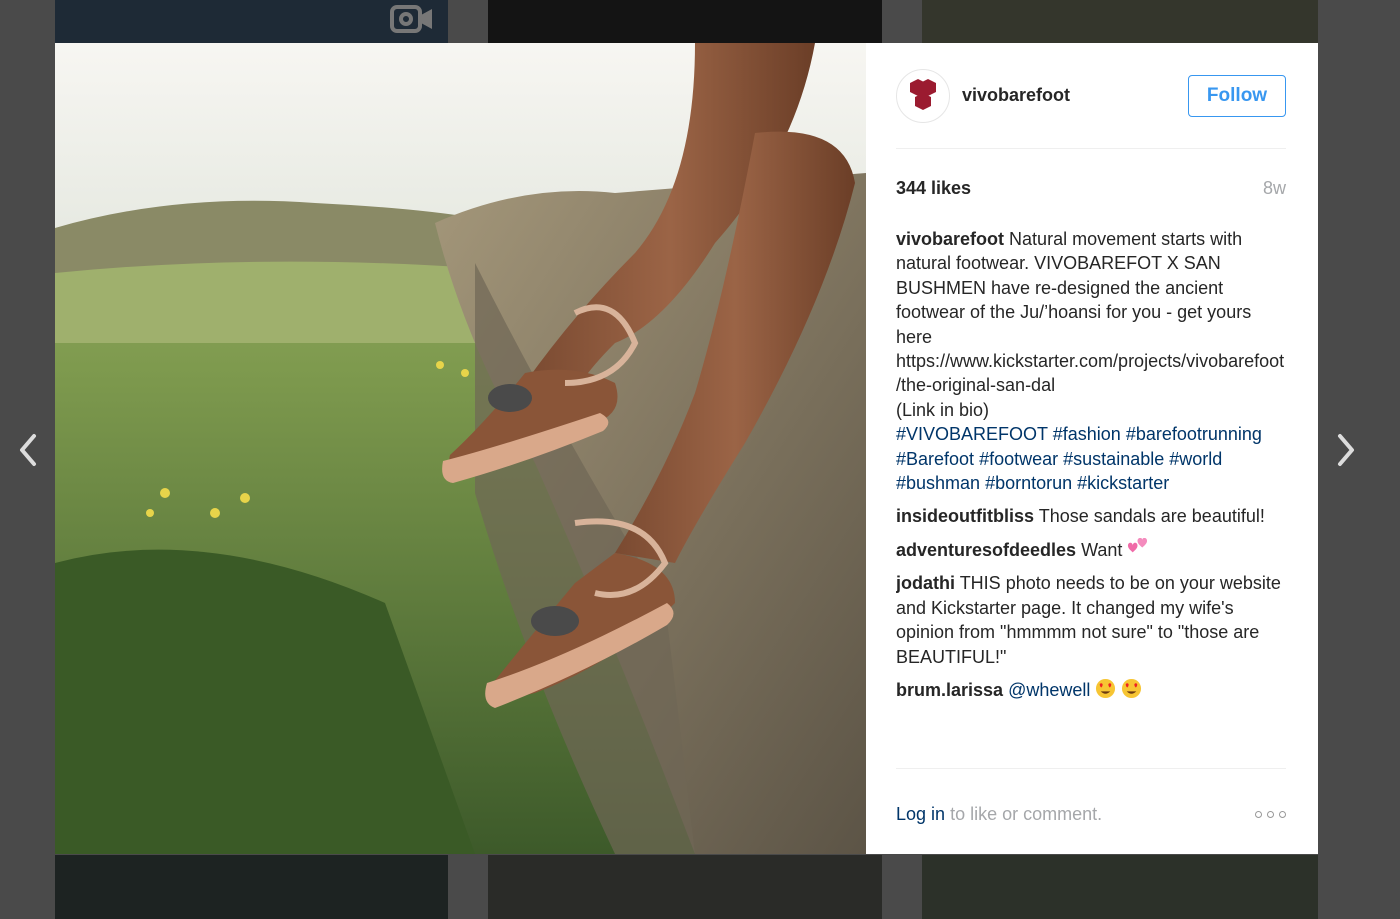  What do you see at coordinates (1270, 814) in the screenshot?
I see `more-options-icon` at bounding box center [1270, 814].